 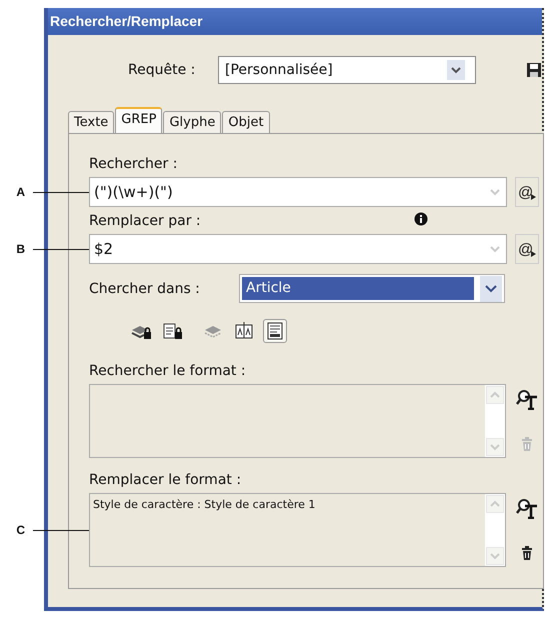 I want to click on toggle-button, so click(x=275, y=331).